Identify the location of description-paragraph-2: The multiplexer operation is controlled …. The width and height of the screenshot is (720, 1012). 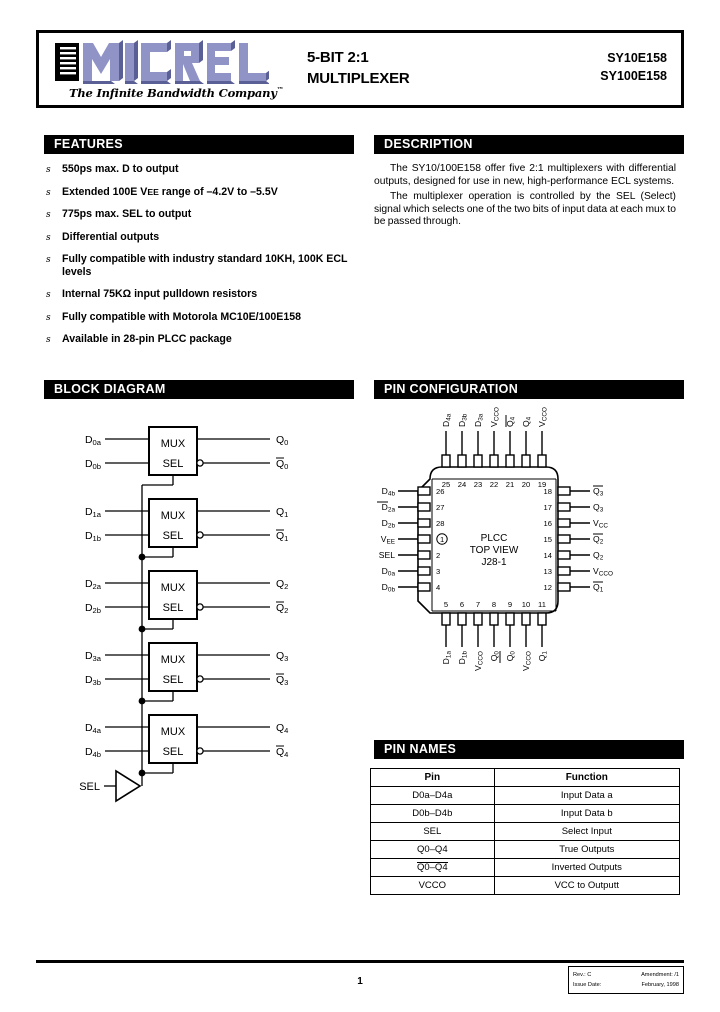
(525, 209).